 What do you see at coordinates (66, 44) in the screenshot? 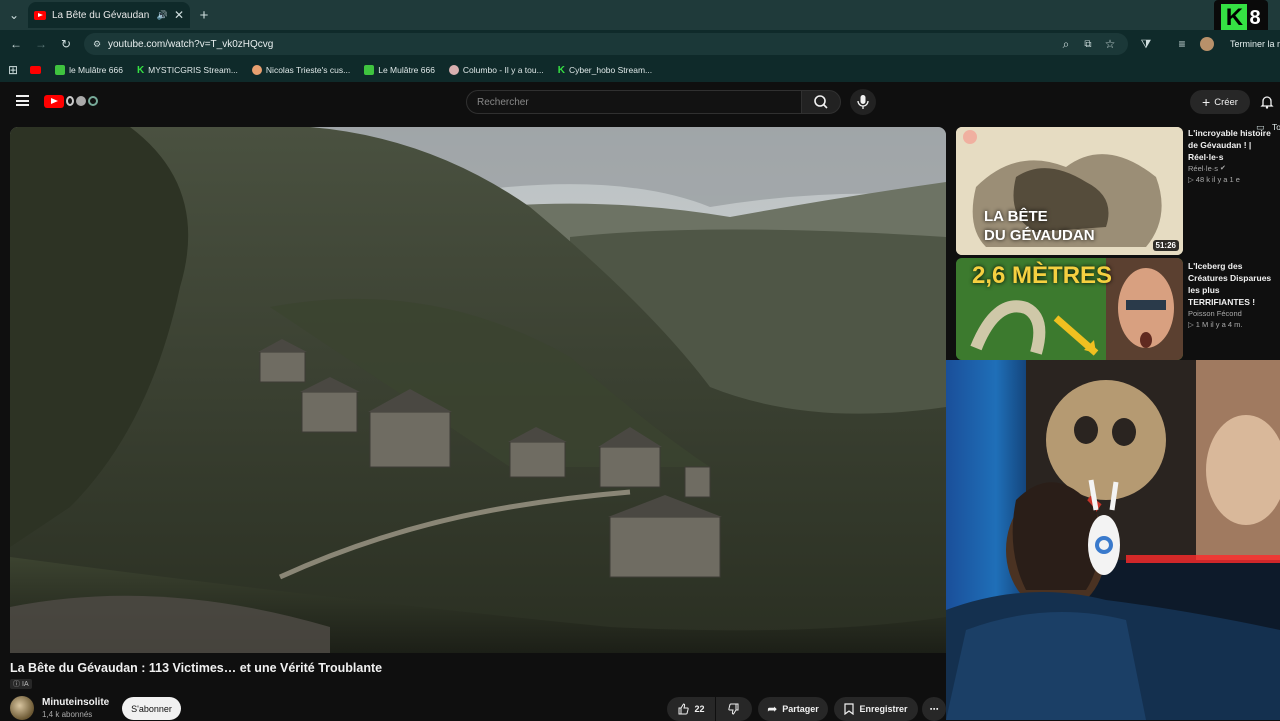
I see `reload-icon: ↻` at bounding box center [66, 44].